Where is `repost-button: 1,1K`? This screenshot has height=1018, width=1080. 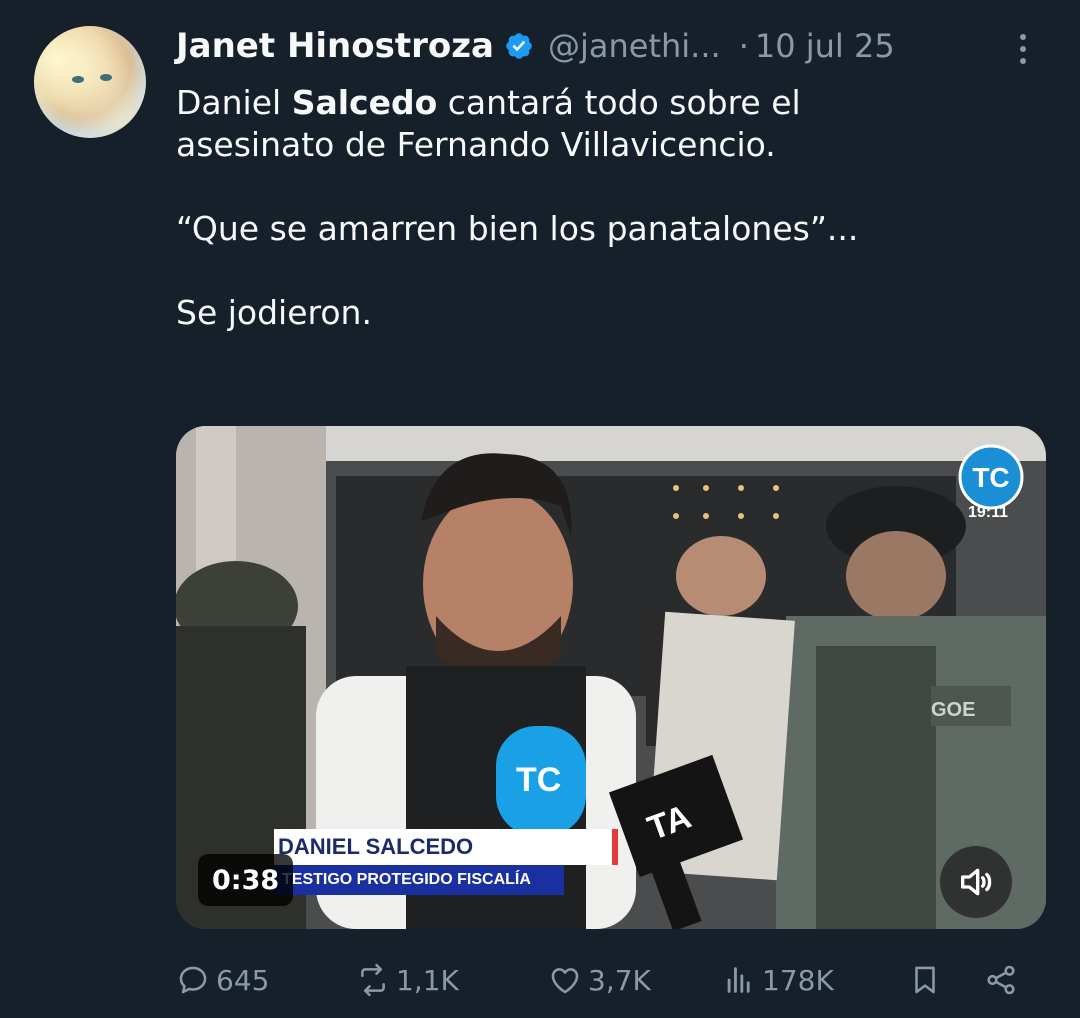
repost-button: 1,1K is located at coordinates (407, 980).